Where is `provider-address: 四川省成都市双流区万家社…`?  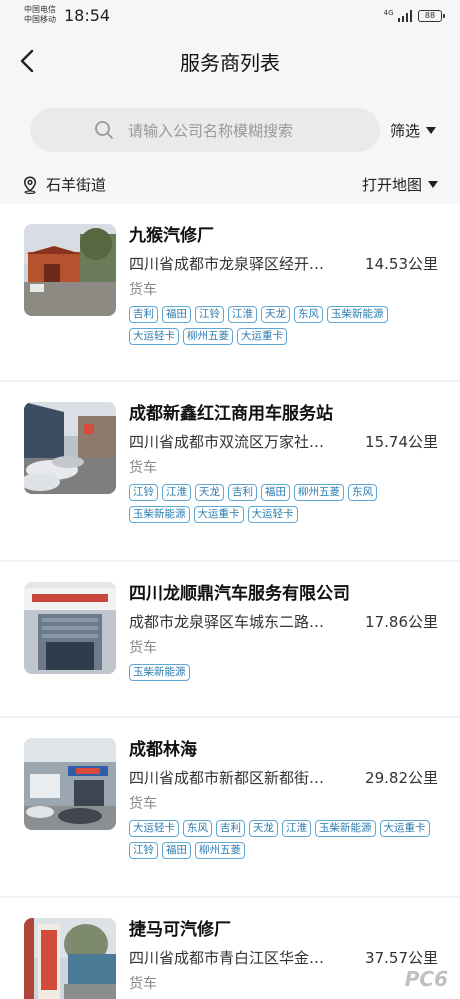
provider-address: 四川省成都市双流区万家社… is located at coordinates (227, 442).